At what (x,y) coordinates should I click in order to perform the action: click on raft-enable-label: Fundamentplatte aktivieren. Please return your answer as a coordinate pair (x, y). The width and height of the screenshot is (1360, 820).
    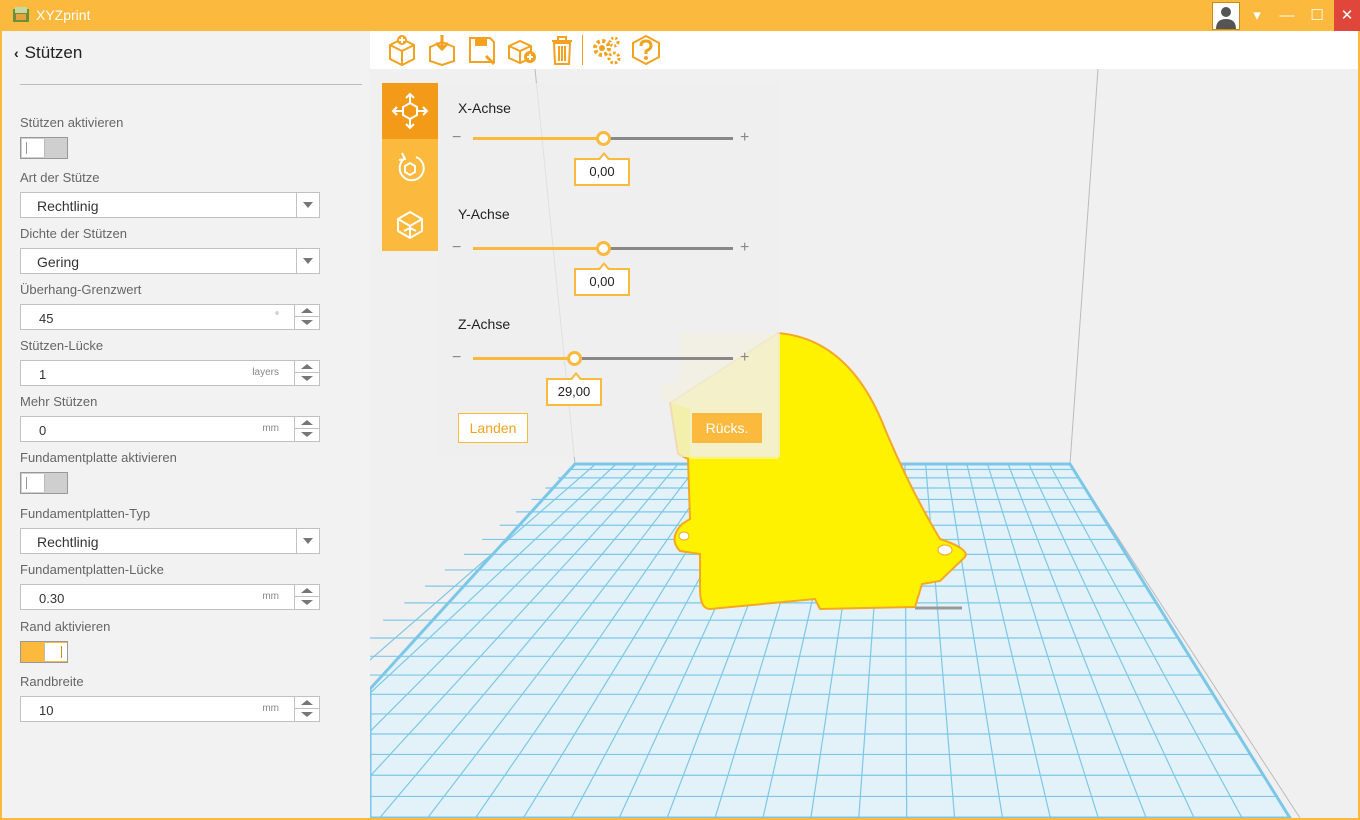
    Looking at the image, I should click on (98, 457).